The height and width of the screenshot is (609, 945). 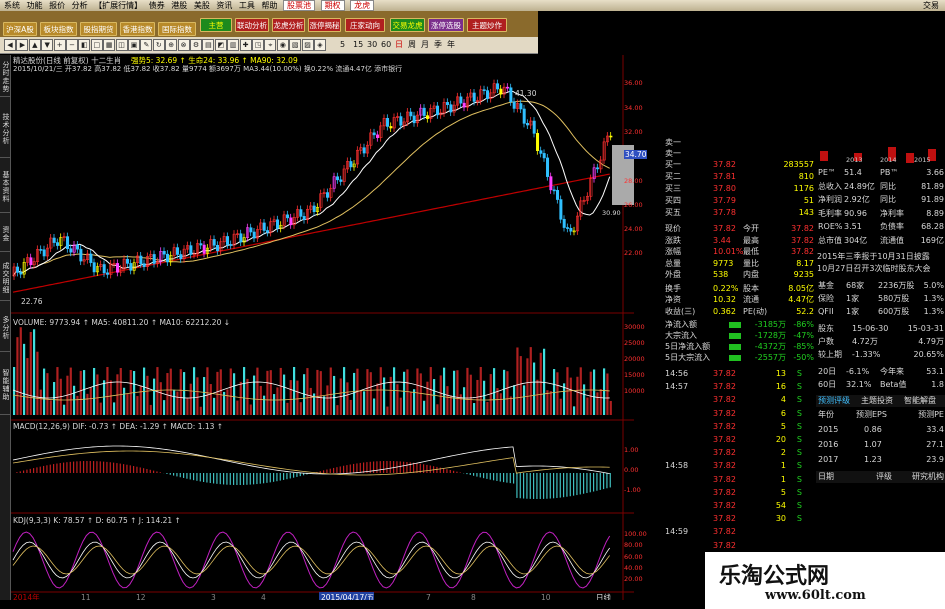 I want to click on toolbar-icon-23: ▧, so click(x=295, y=45).